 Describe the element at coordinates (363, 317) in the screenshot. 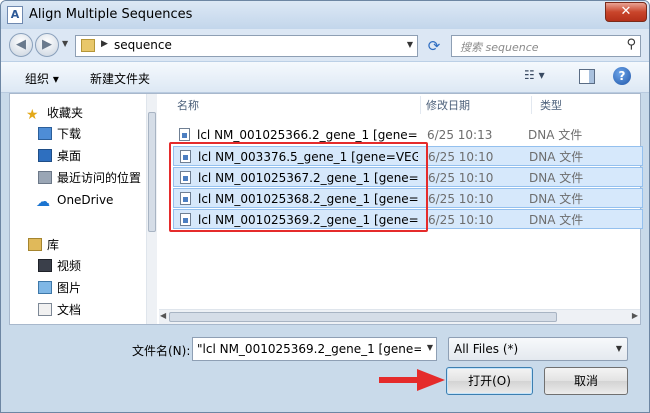

I see `horizontal-scrollbar-thumb` at that location.